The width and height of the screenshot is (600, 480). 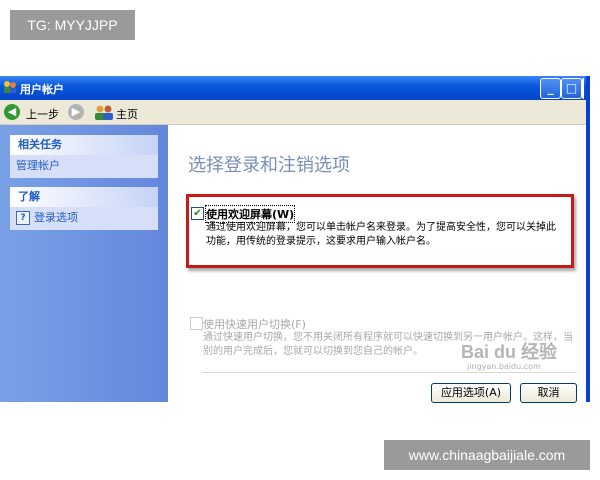 What do you see at coordinates (197, 213) in the screenshot?
I see `welcome-screen-checkbox: ✔` at bounding box center [197, 213].